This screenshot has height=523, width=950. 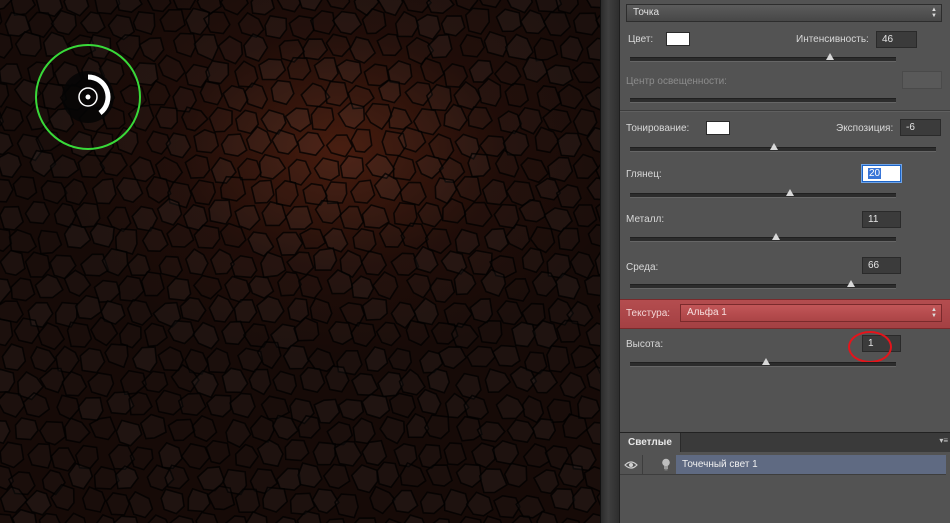 I want to click on ambience-slider, so click(x=763, y=284).